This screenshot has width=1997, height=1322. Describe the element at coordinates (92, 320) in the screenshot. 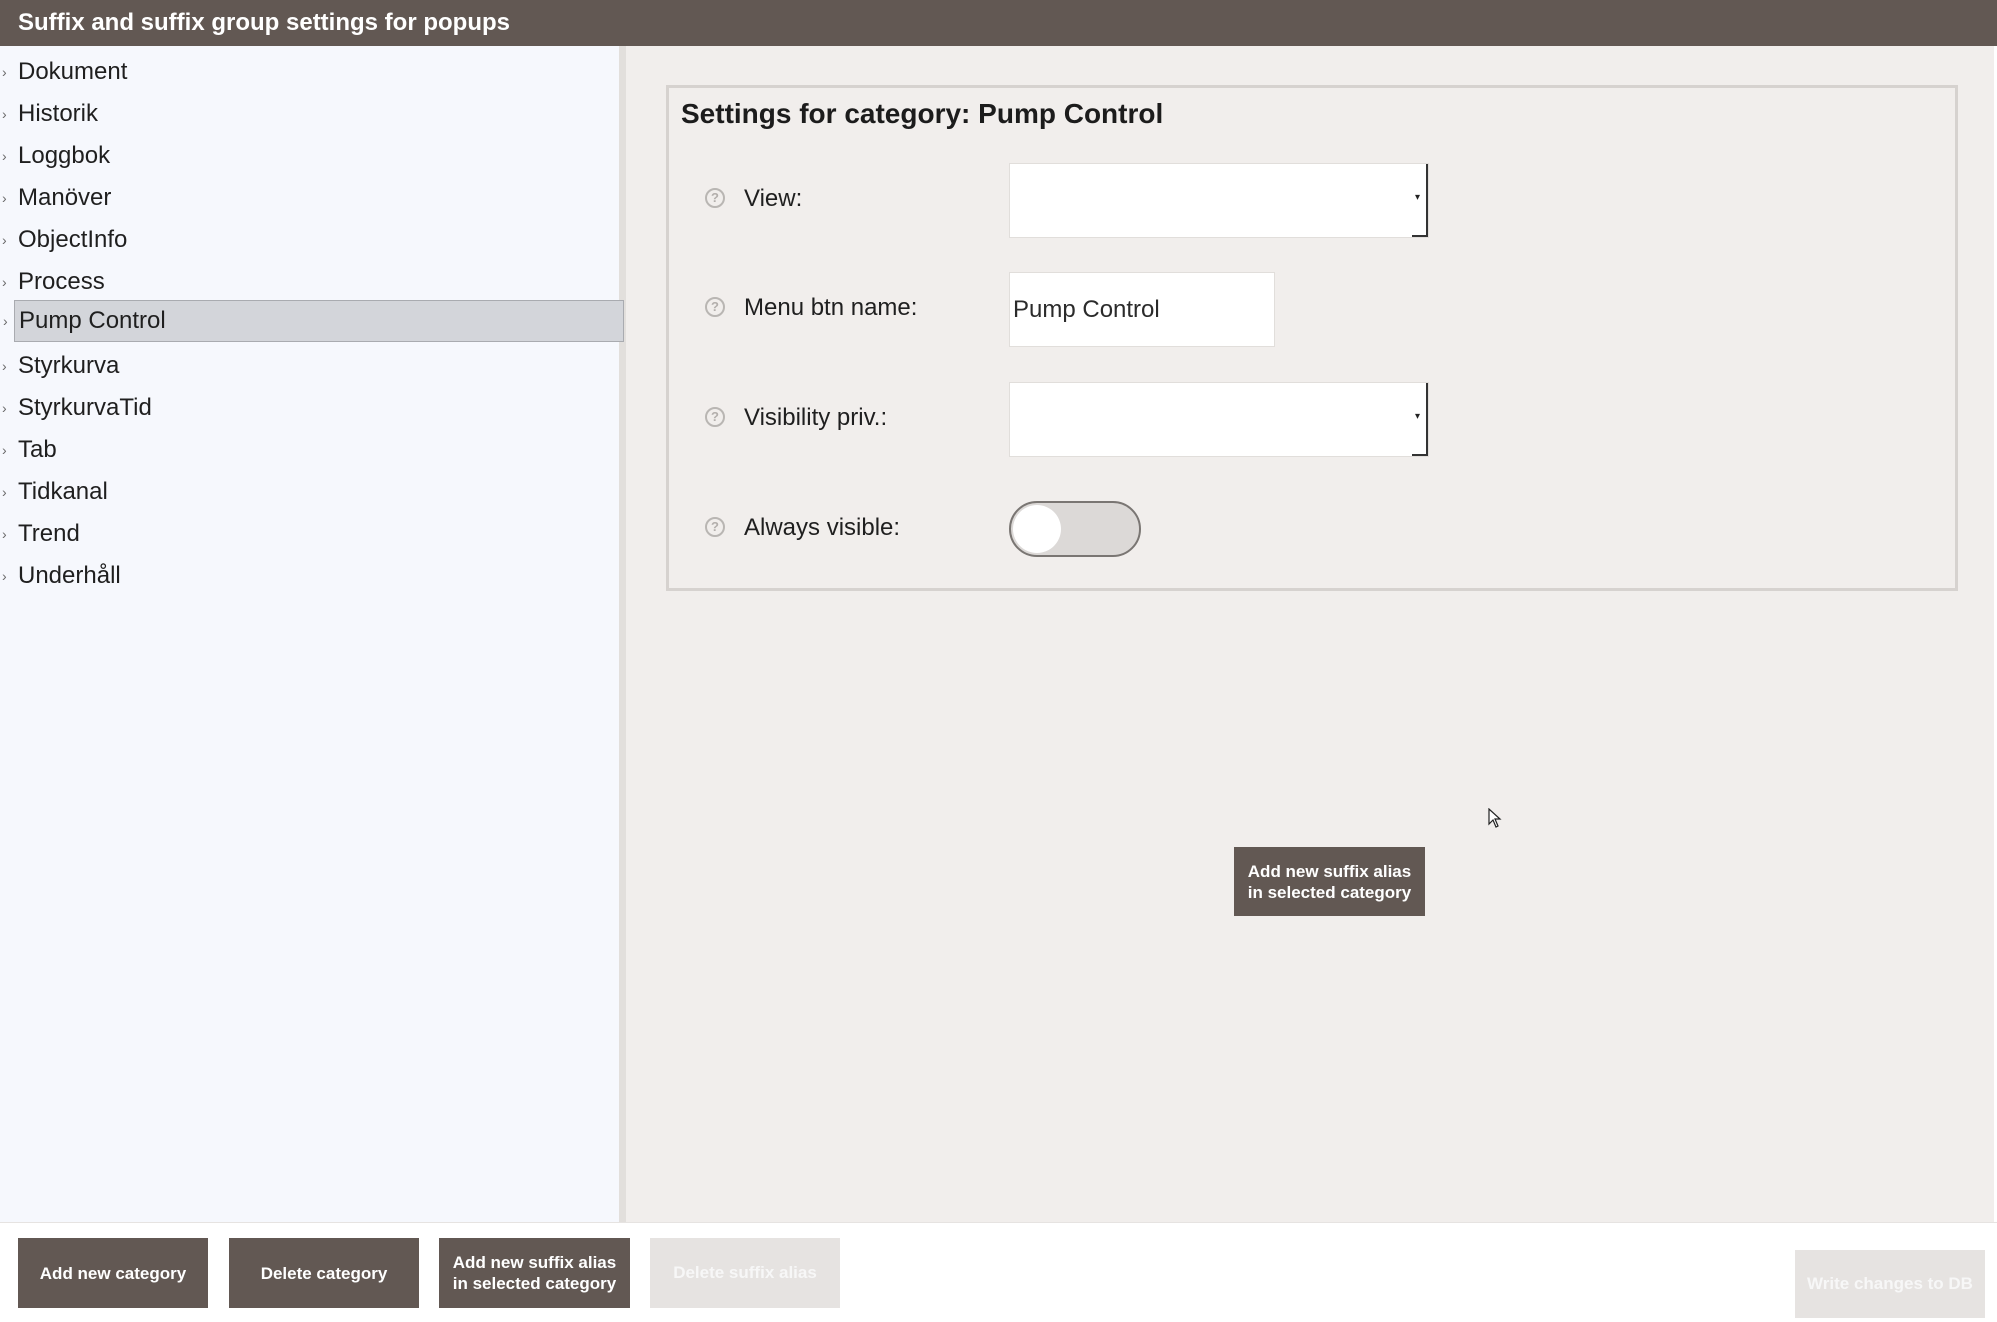

I see `tree-item-label: Pump Control` at that location.